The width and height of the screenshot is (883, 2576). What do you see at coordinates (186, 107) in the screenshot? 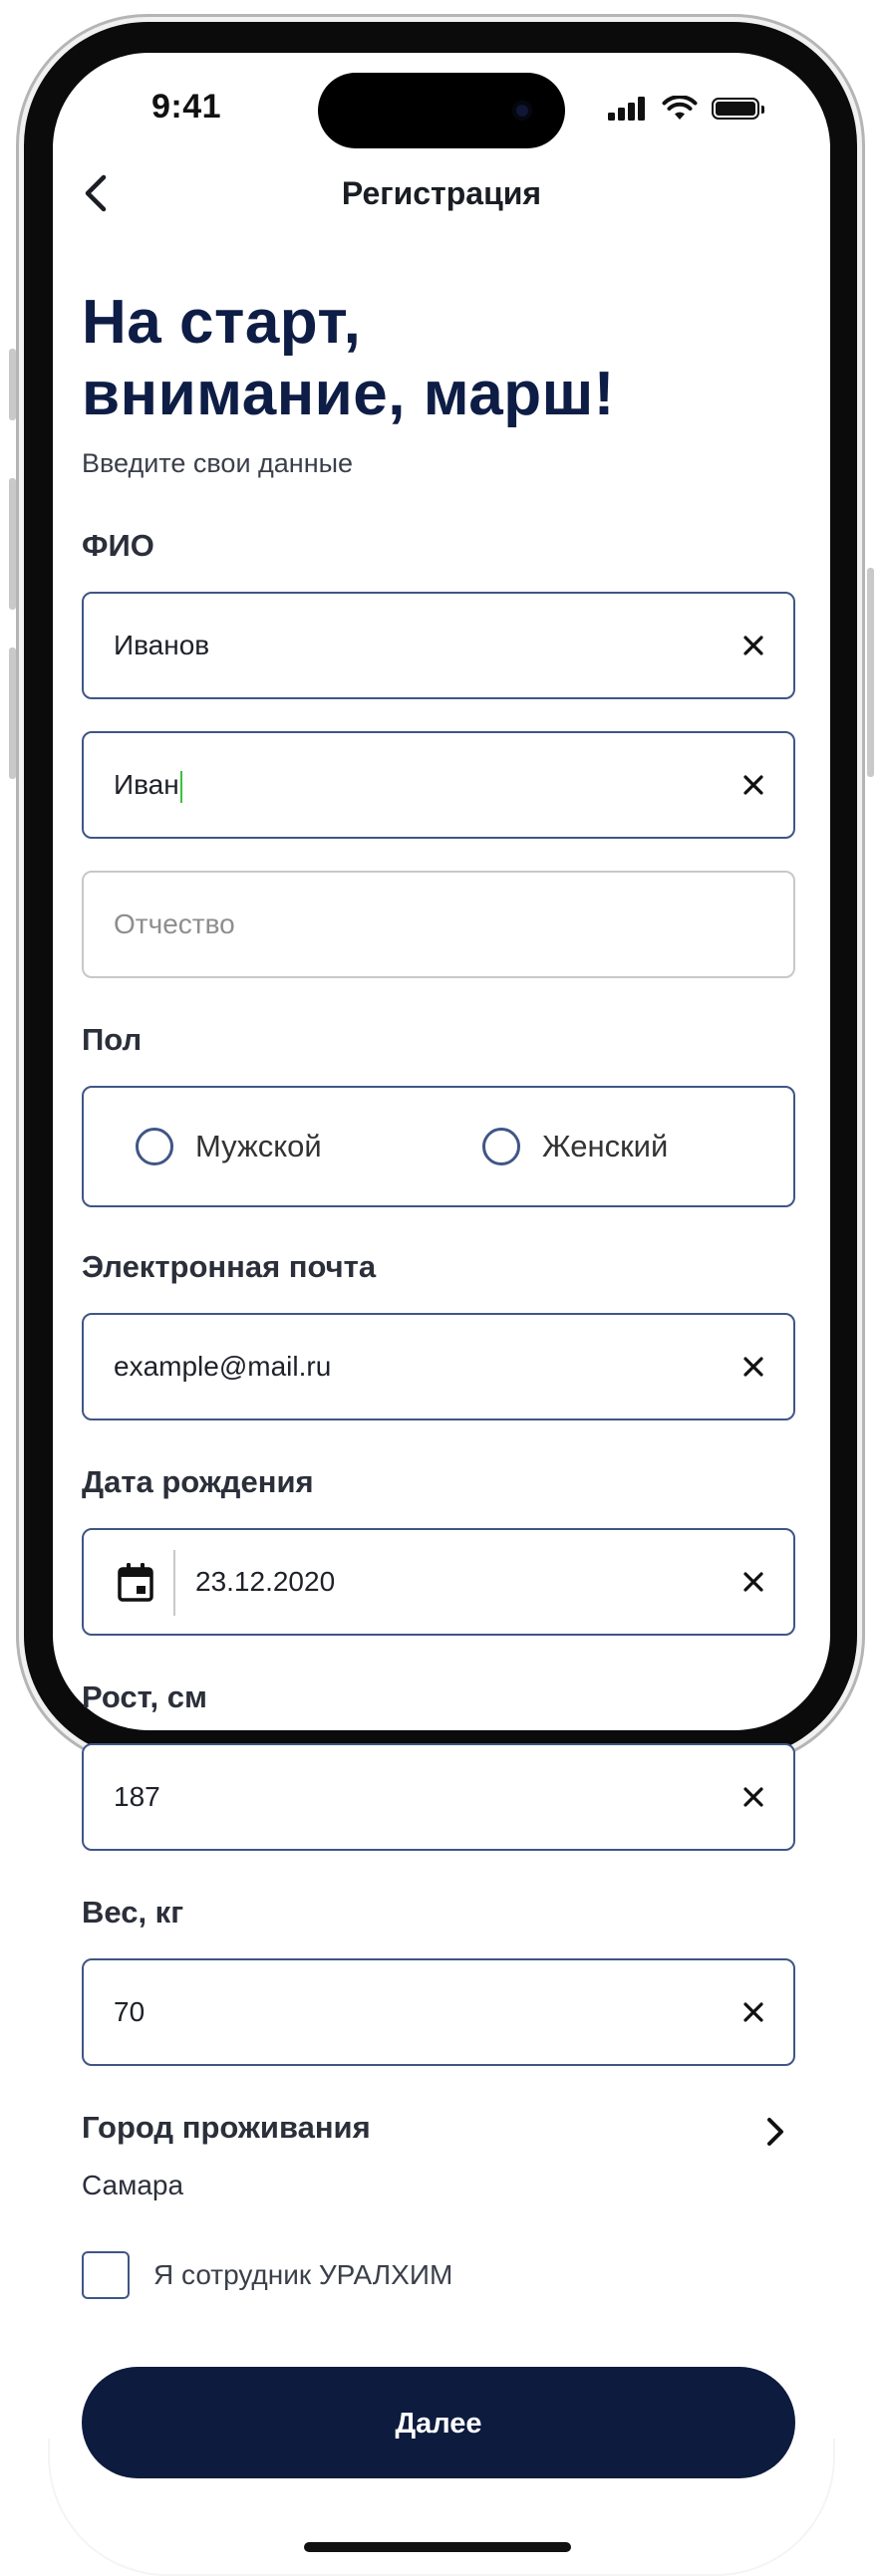
I see `status-time: 9:41` at bounding box center [186, 107].